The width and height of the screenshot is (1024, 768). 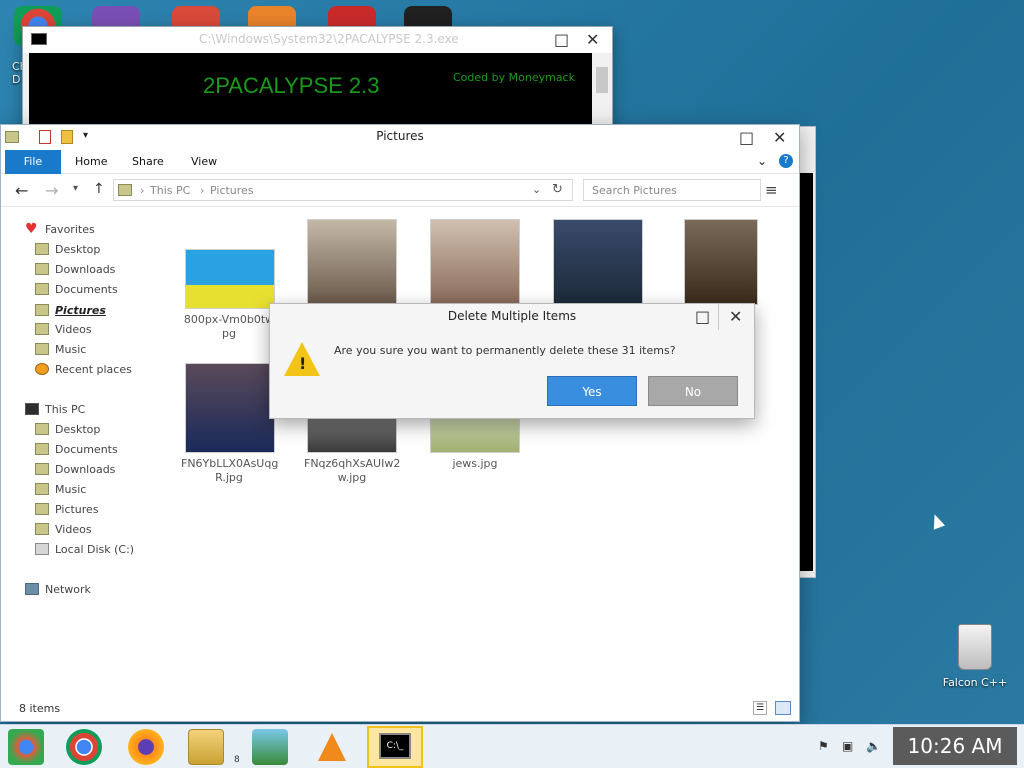 I want to click on recent-places-icon, so click(x=42, y=369).